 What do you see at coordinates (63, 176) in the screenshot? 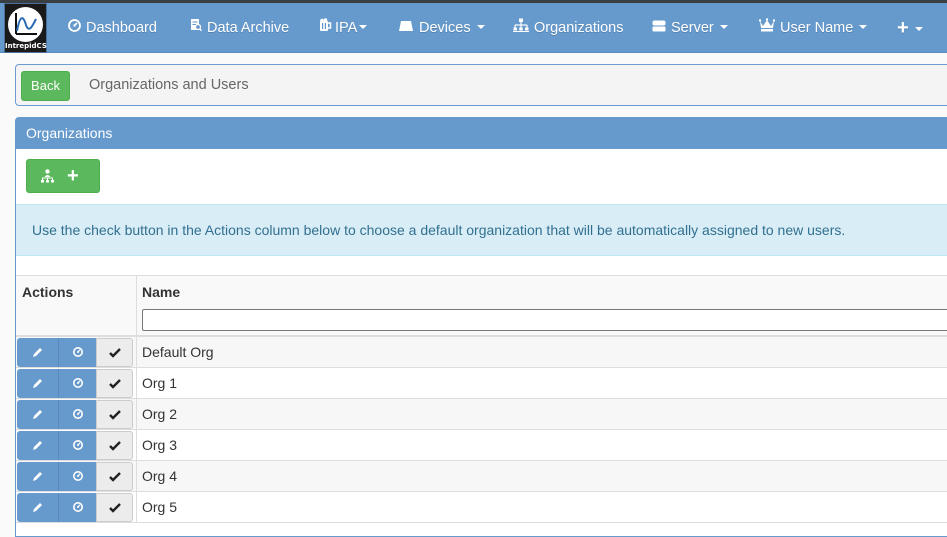
I see `add-organization-button: +` at bounding box center [63, 176].